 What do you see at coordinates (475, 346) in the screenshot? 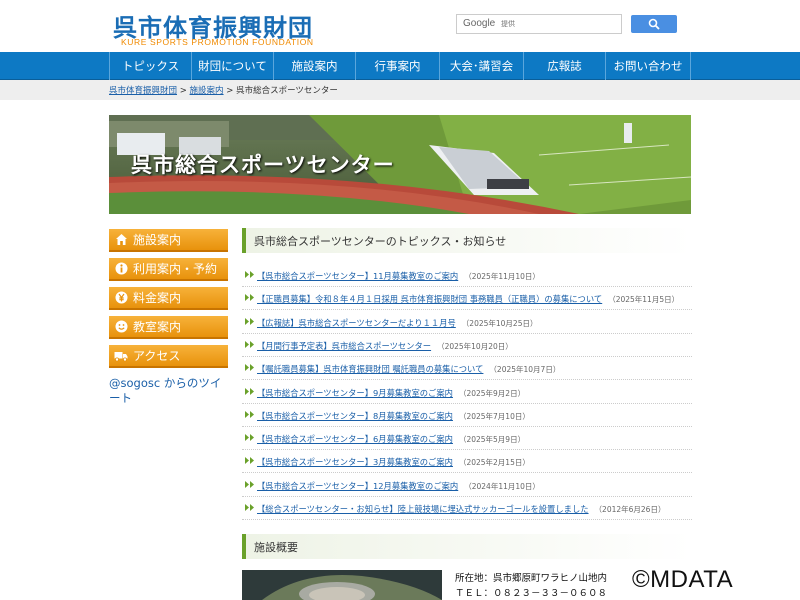
I see `topic-date: （2025年10月20日）` at bounding box center [475, 346].